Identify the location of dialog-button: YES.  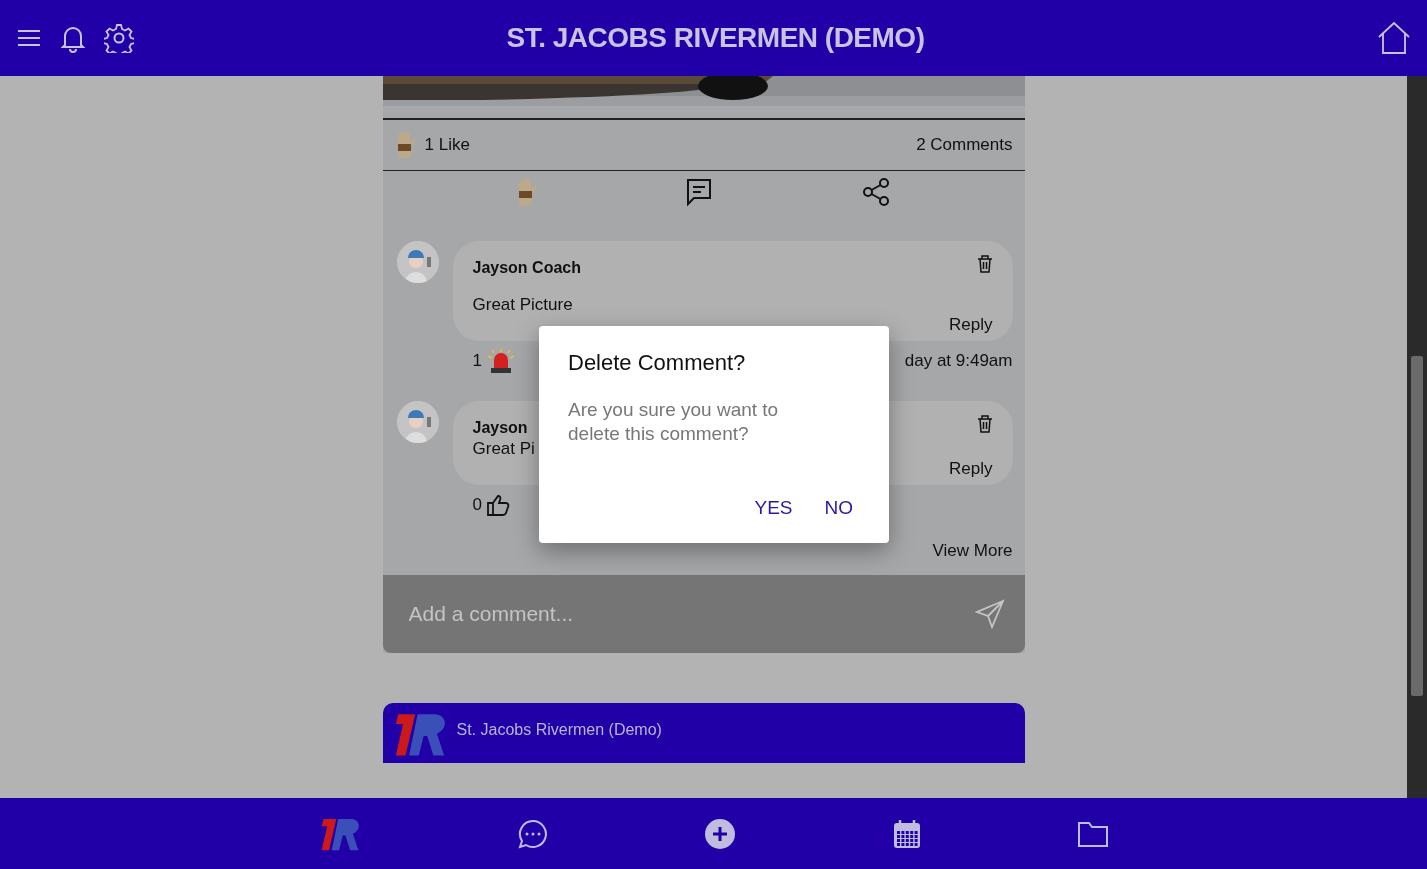
(773, 508).